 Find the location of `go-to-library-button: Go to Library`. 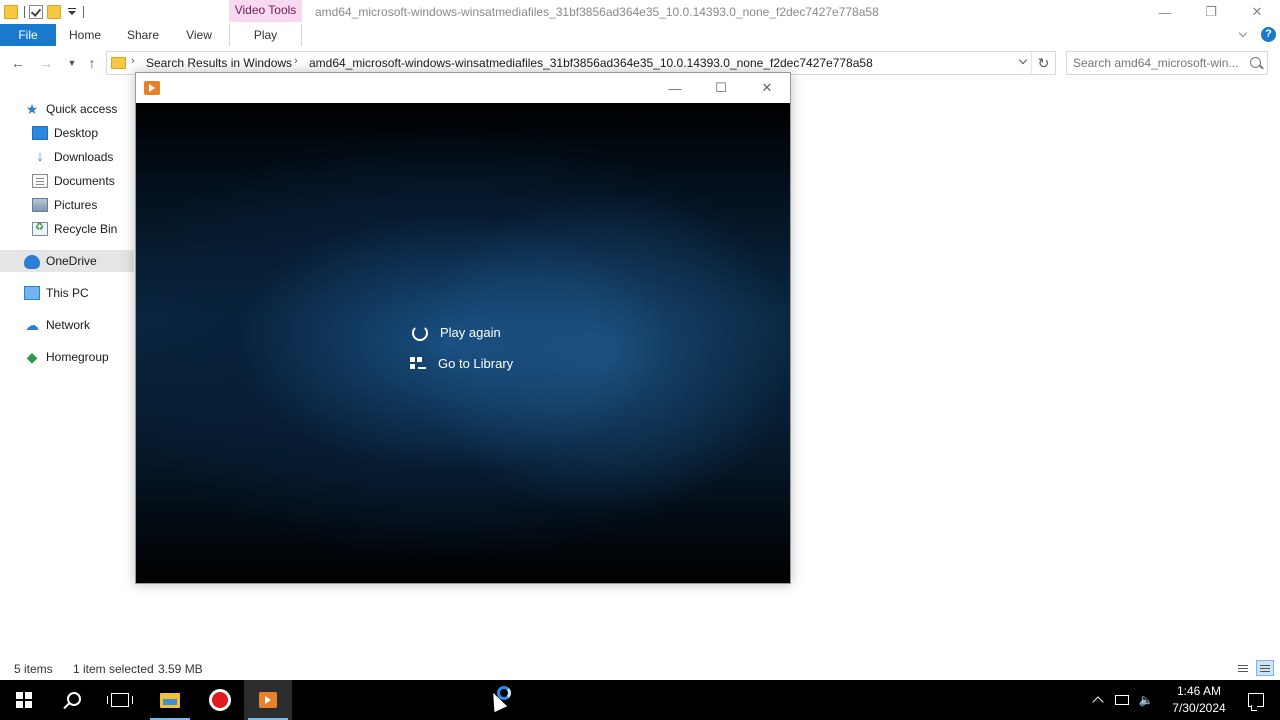

go-to-library-button: Go to Library is located at coordinates (461, 363).